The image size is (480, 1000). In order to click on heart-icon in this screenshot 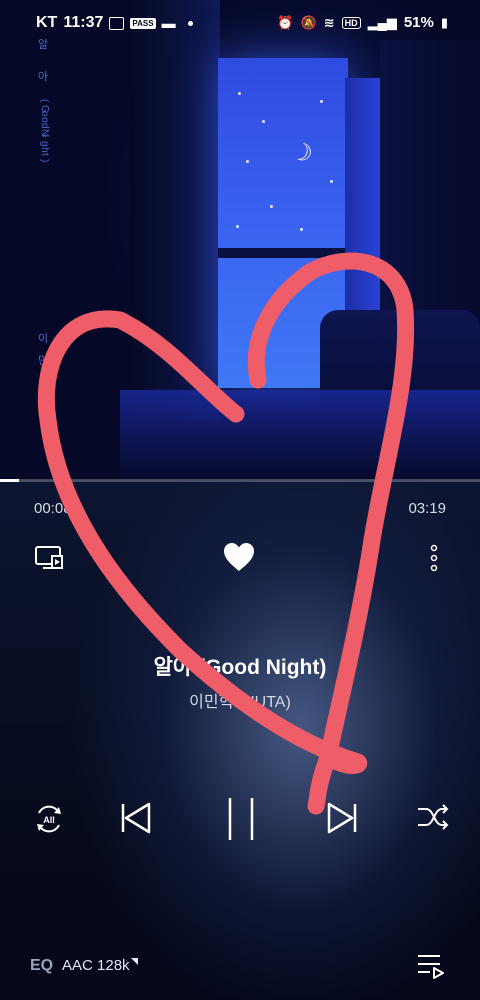, I will do `click(239, 557)`.